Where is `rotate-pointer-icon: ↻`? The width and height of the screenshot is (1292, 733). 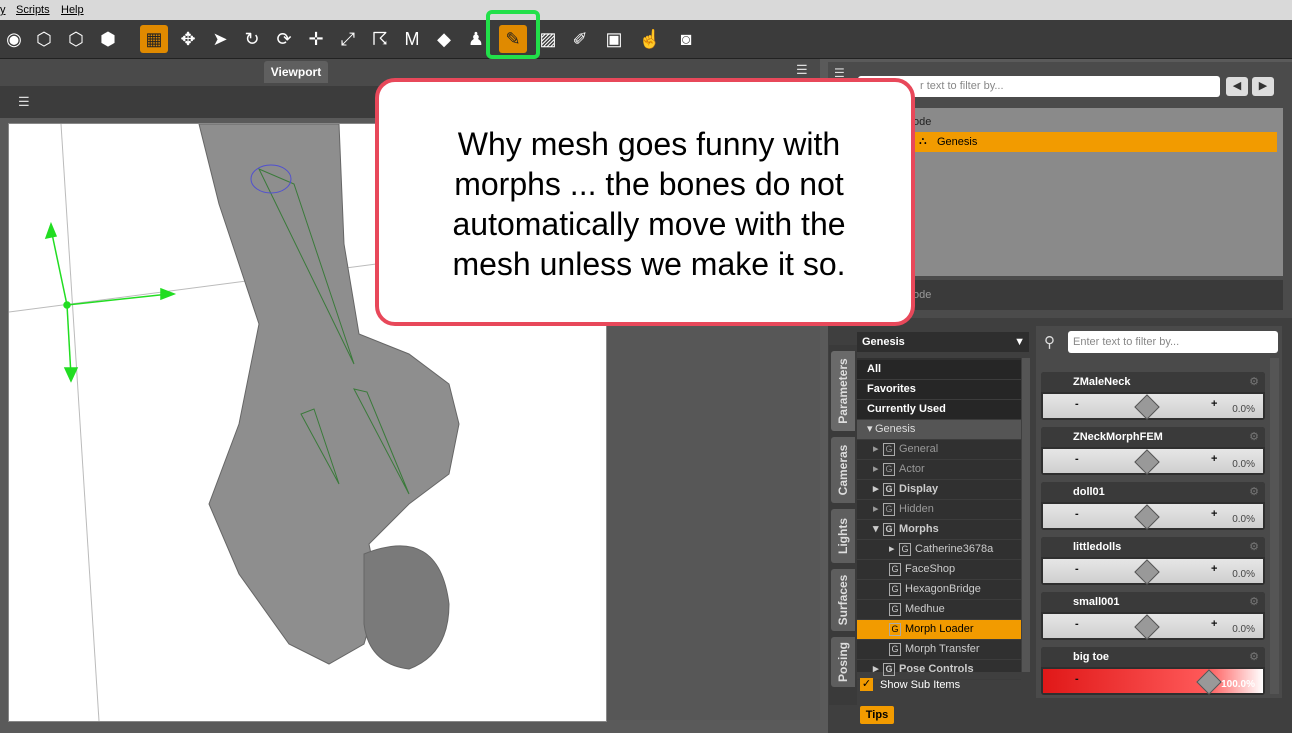 rotate-pointer-icon: ↻ is located at coordinates (252, 39).